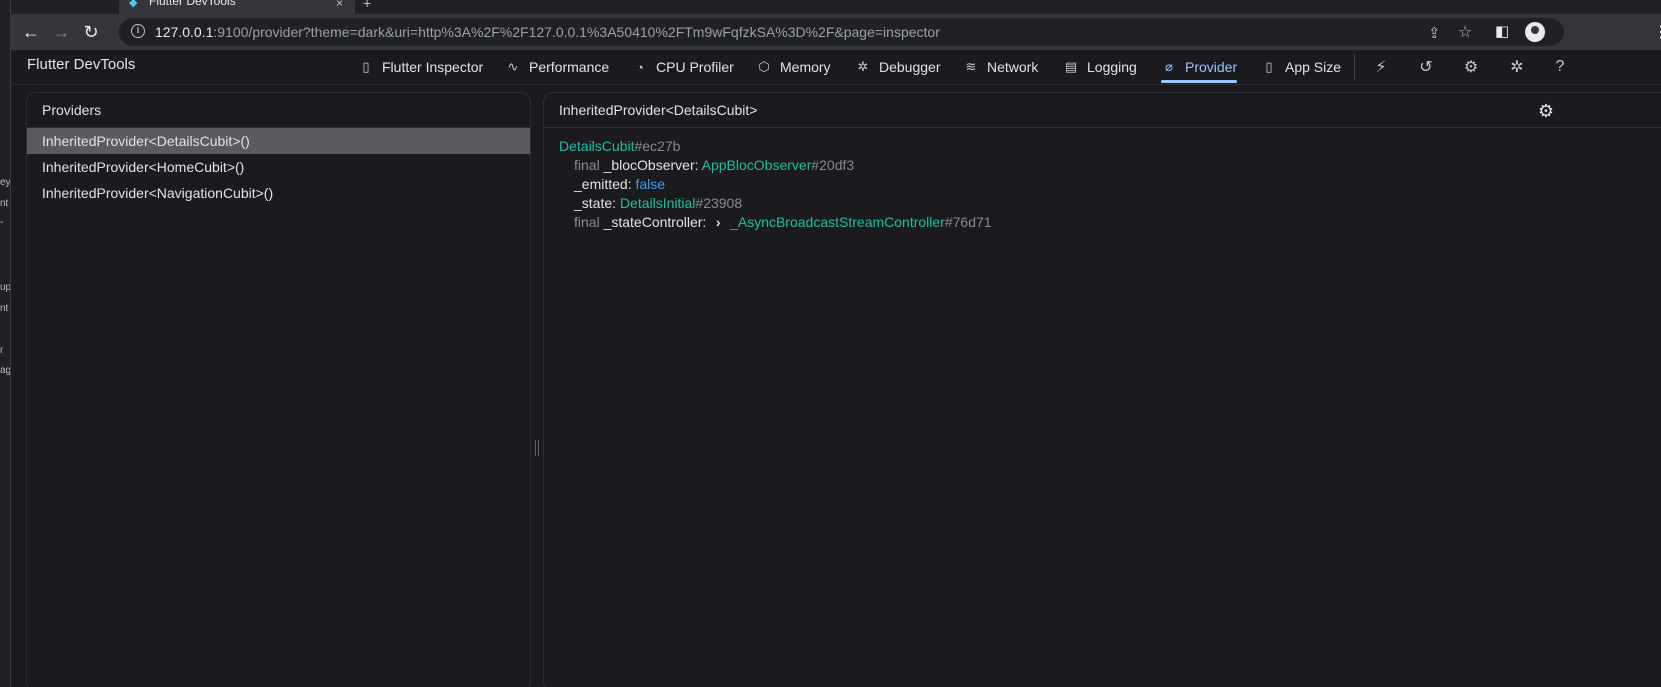  Describe the element at coordinates (433, 67) in the screenshot. I see `tab-label: Flutter Inspector` at that location.